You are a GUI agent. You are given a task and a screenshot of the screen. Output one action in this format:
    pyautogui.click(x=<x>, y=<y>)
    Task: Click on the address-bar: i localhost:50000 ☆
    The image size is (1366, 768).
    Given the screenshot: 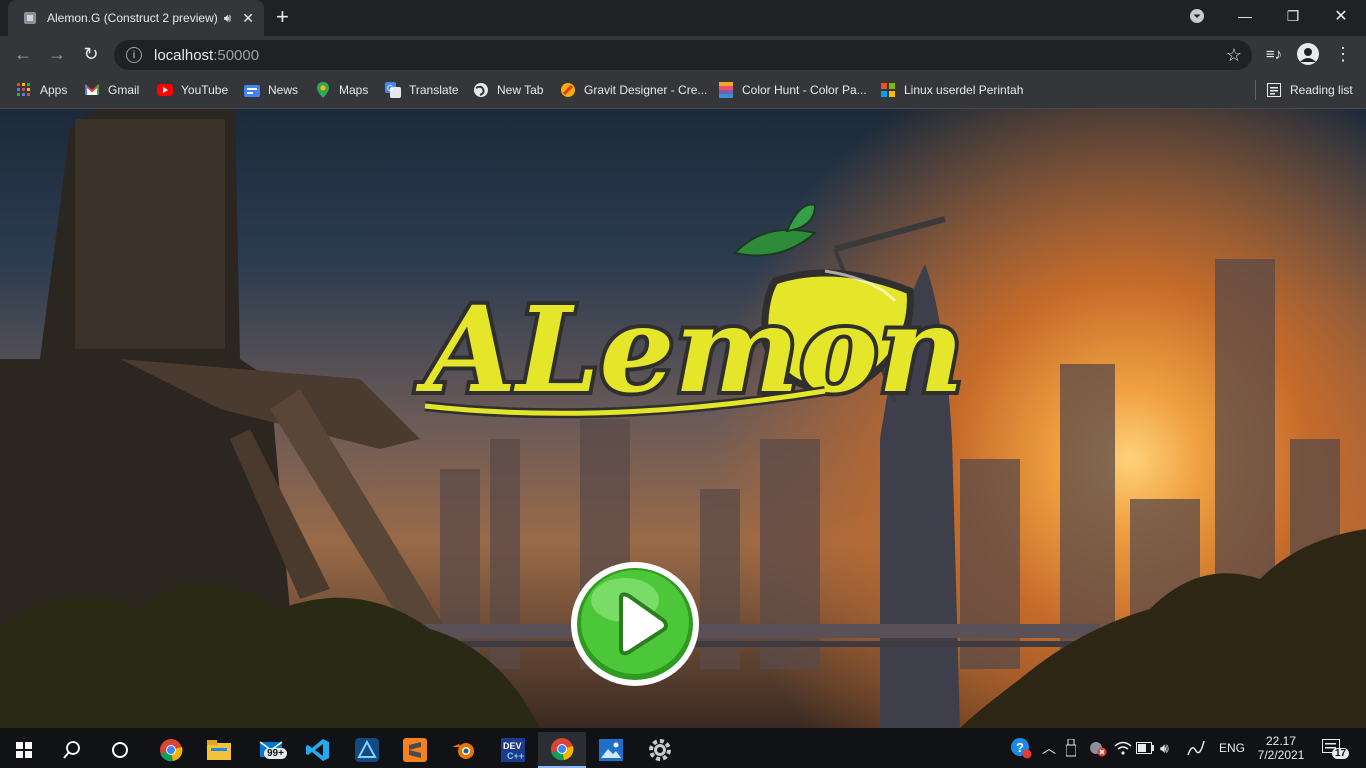 What is the action you would take?
    pyautogui.click(x=683, y=55)
    